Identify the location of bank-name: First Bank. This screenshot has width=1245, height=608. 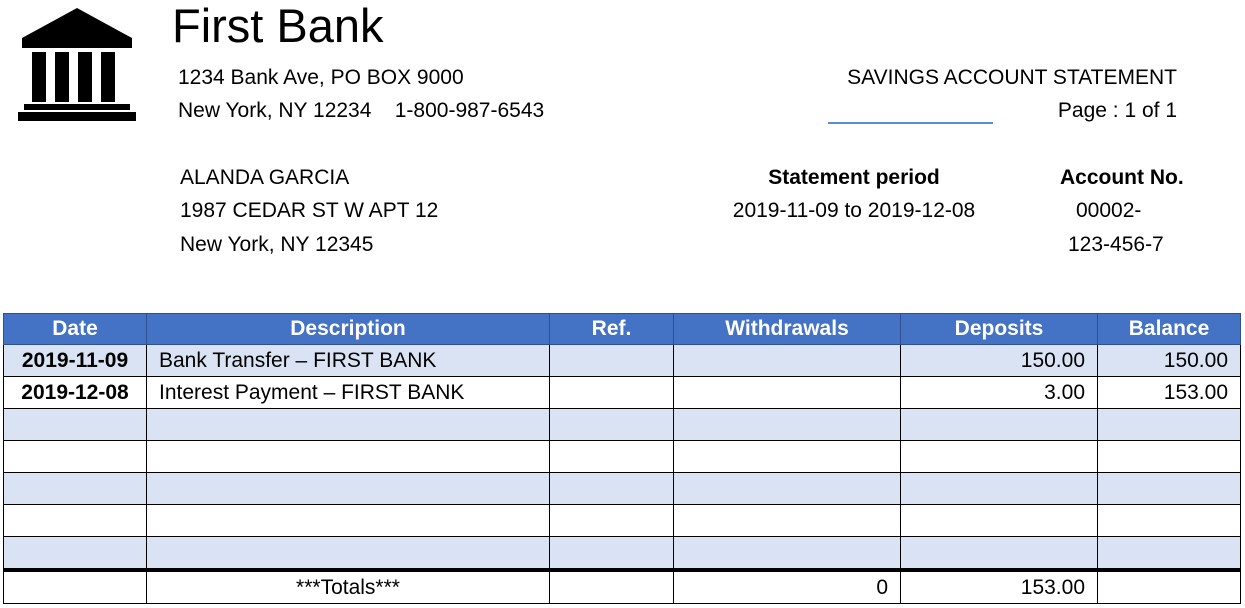
(278, 26).